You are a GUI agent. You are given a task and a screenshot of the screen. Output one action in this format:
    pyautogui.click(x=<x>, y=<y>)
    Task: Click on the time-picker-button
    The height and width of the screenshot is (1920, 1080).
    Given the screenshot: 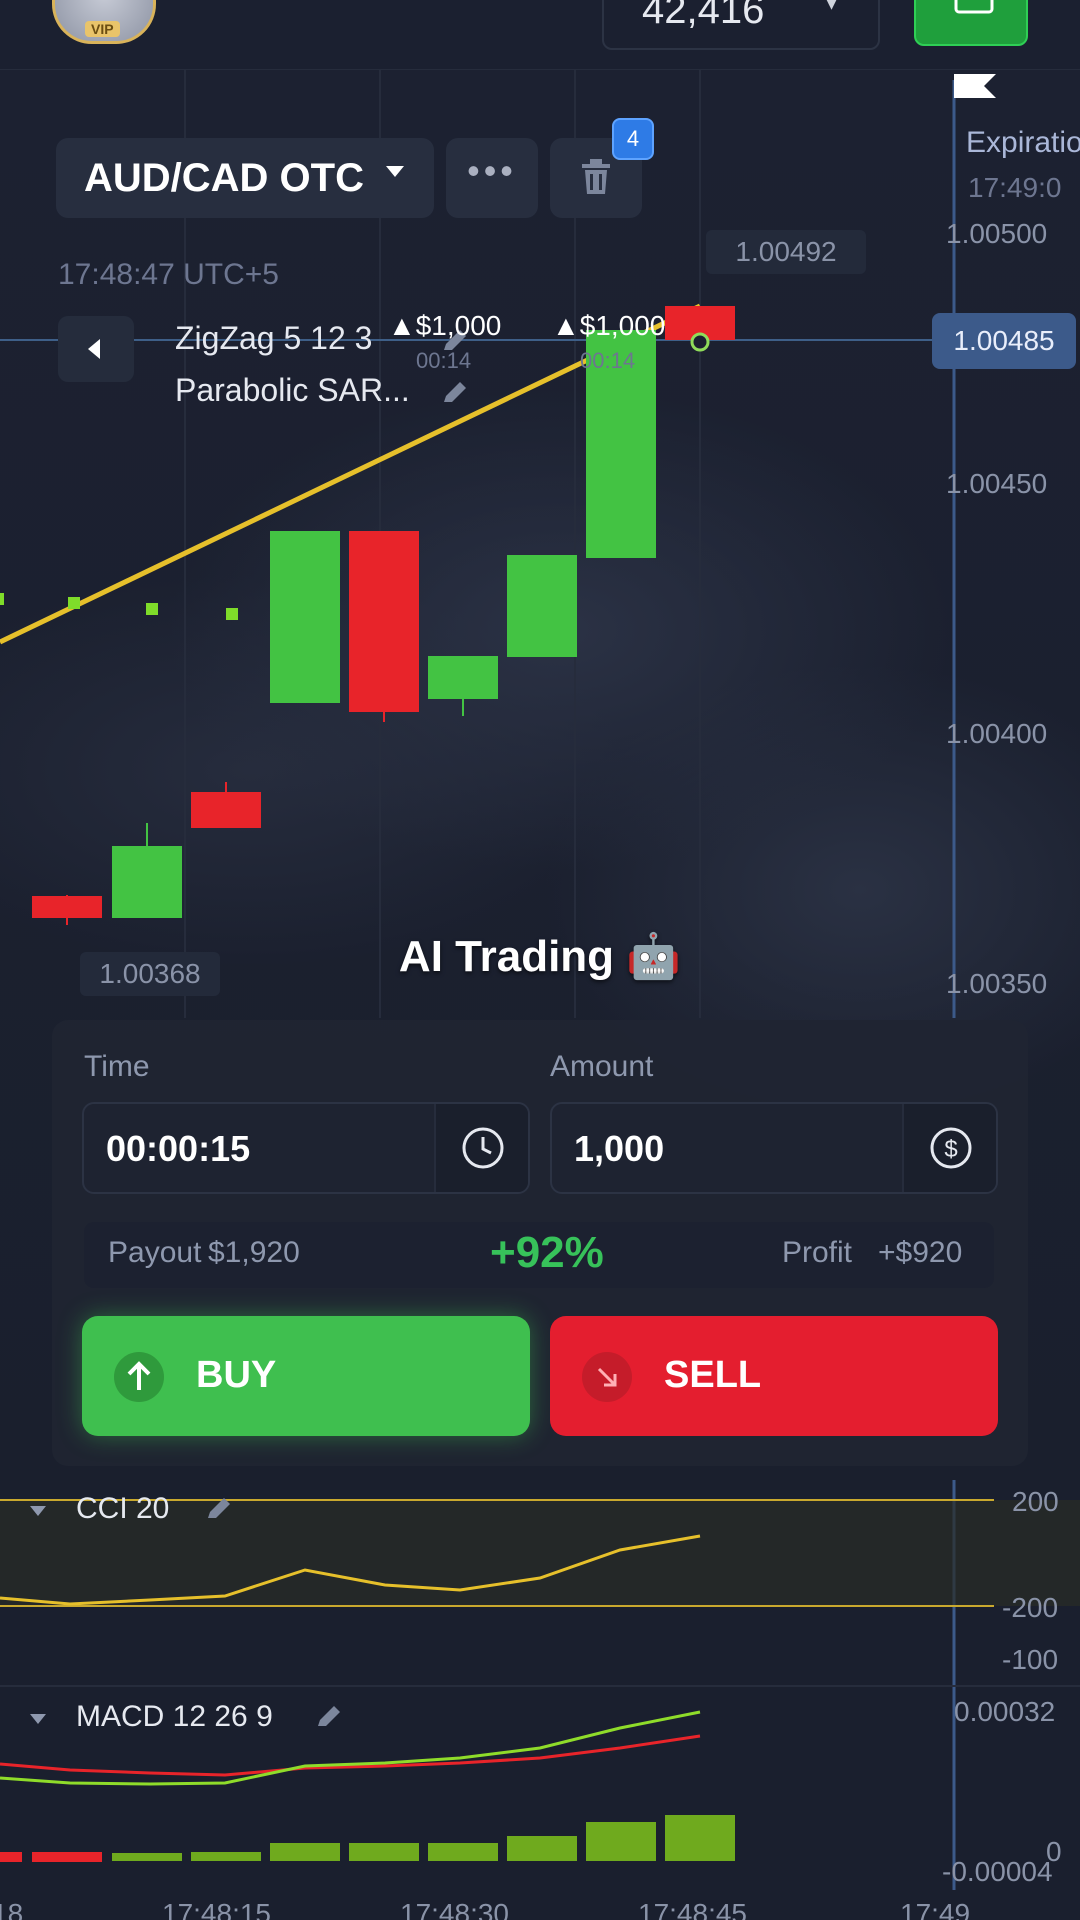 What is the action you would take?
    pyautogui.click(x=481, y=1148)
    